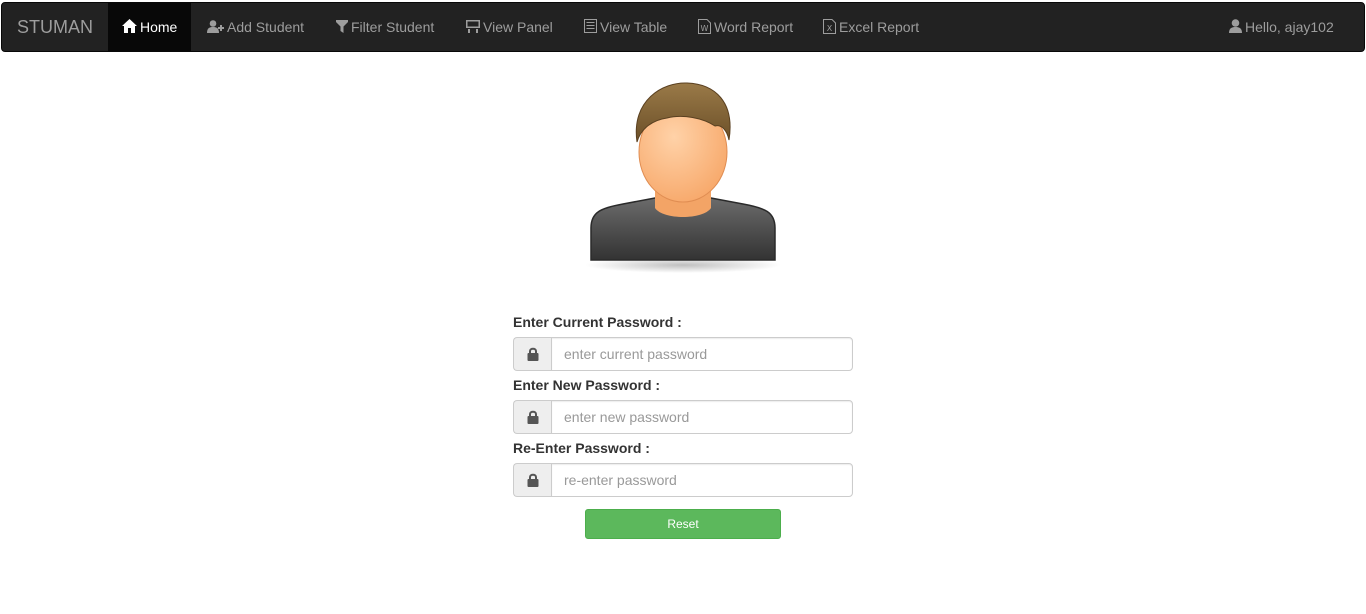  Describe the element at coordinates (1289, 27) in the screenshot. I see `user-greeting-label: Hello, ajay102` at that location.